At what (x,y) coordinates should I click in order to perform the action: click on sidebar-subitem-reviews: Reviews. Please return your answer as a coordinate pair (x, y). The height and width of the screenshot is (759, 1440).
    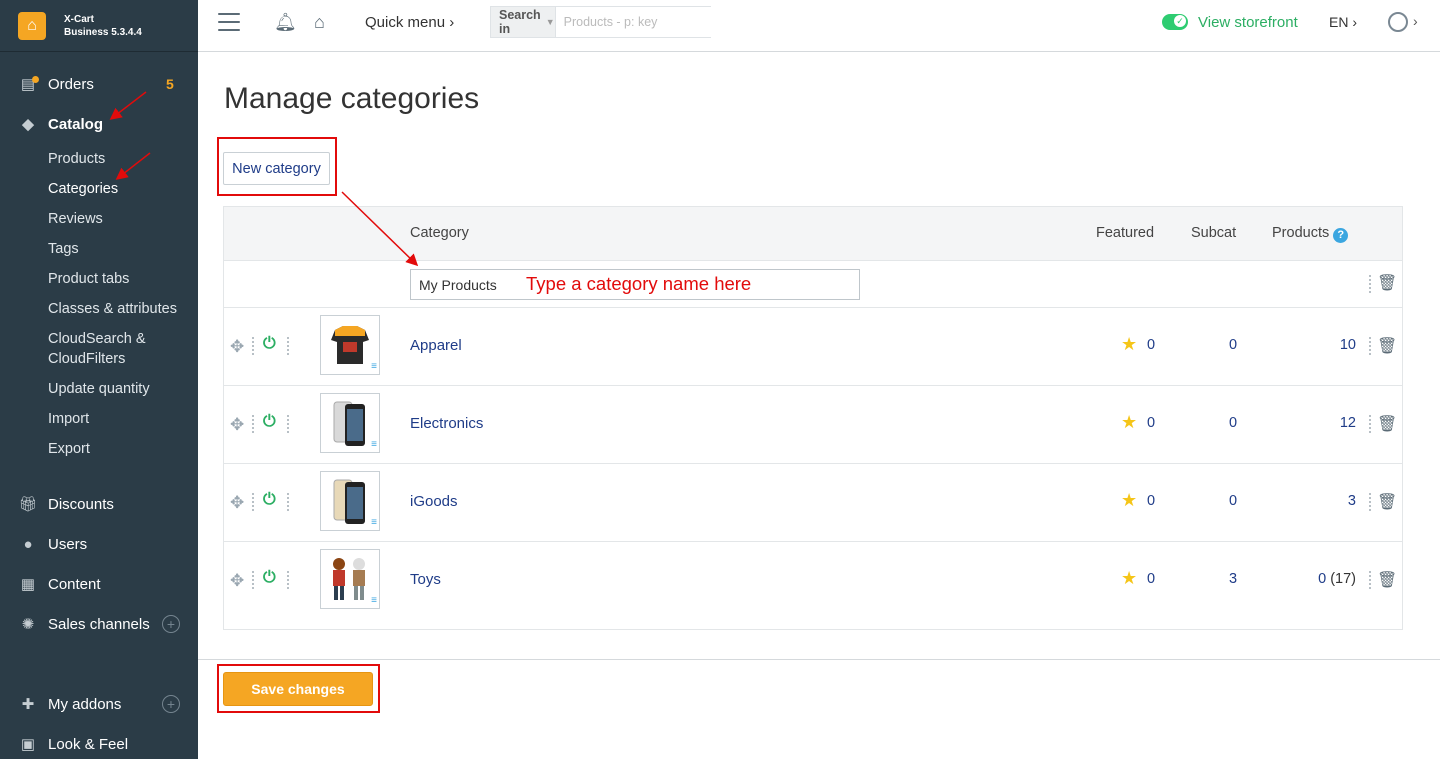
    Looking at the image, I should click on (99, 219).